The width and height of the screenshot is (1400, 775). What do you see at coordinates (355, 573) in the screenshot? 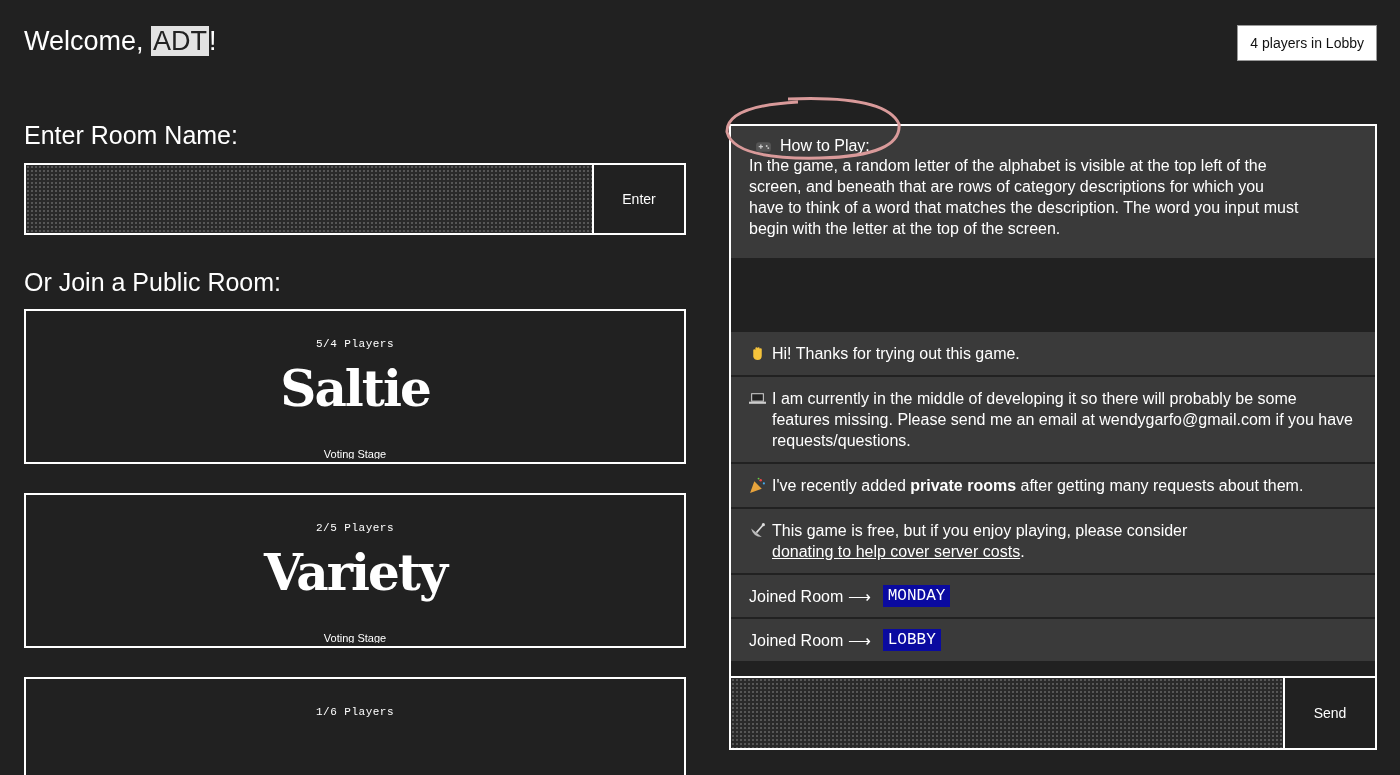
I see `room-name: Variety` at bounding box center [355, 573].